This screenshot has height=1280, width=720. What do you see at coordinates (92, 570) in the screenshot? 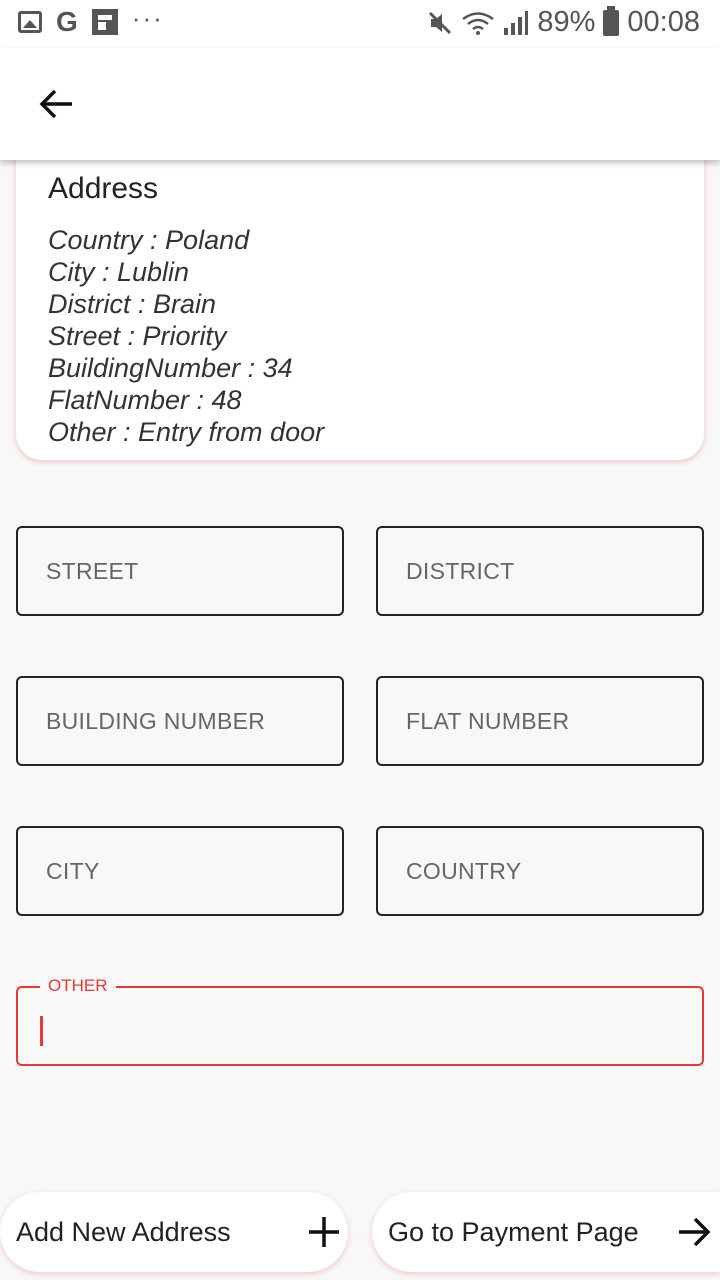
I see `street-placeholder: STREET` at bounding box center [92, 570].